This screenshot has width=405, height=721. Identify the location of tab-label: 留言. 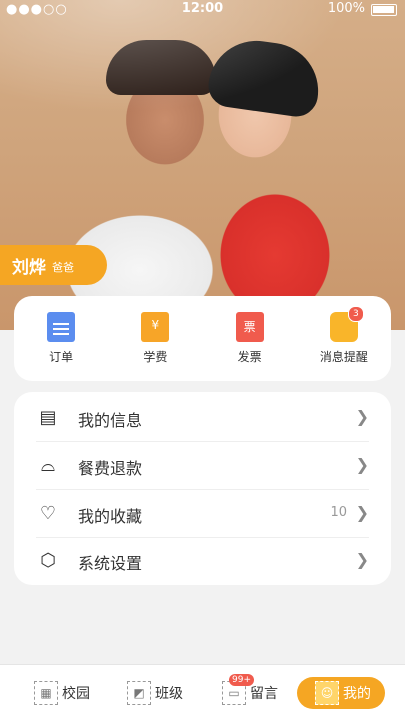
(264, 694).